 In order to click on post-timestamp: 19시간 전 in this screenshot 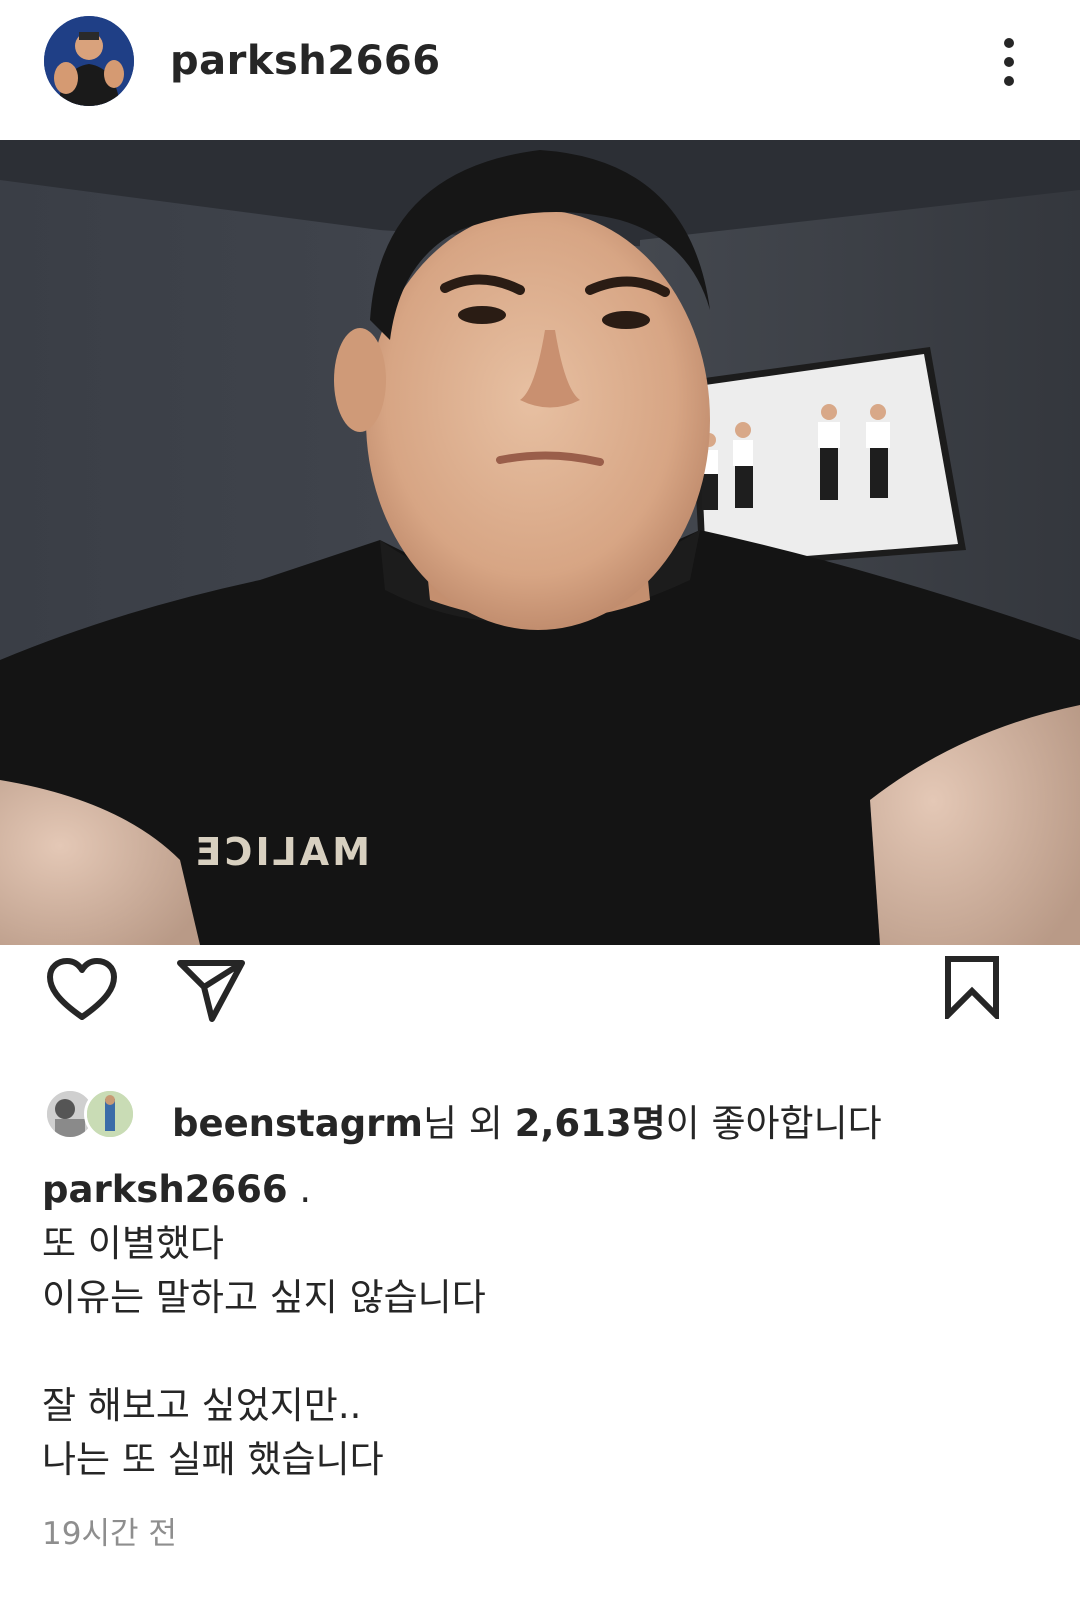, I will do `click(109, 1534)`.